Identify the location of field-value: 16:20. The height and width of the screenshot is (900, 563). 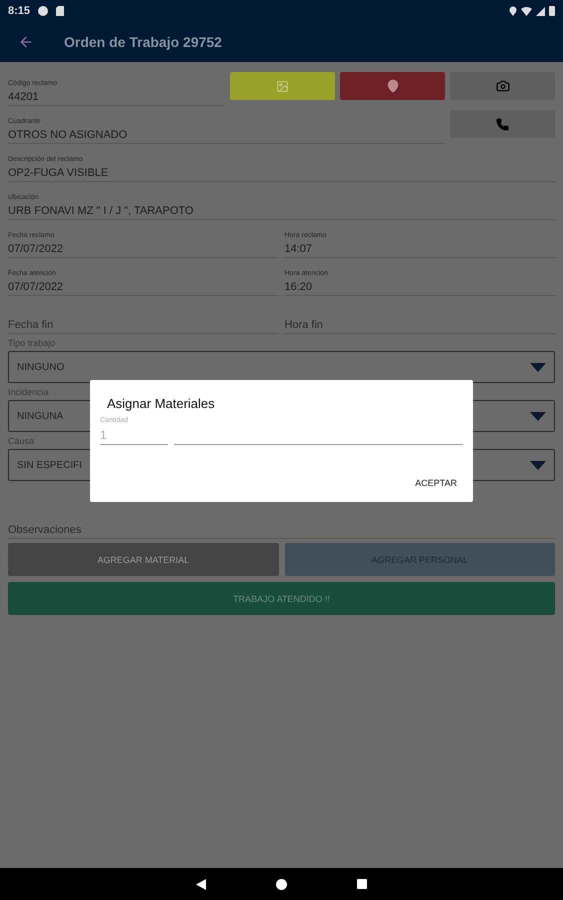
(299, 287).